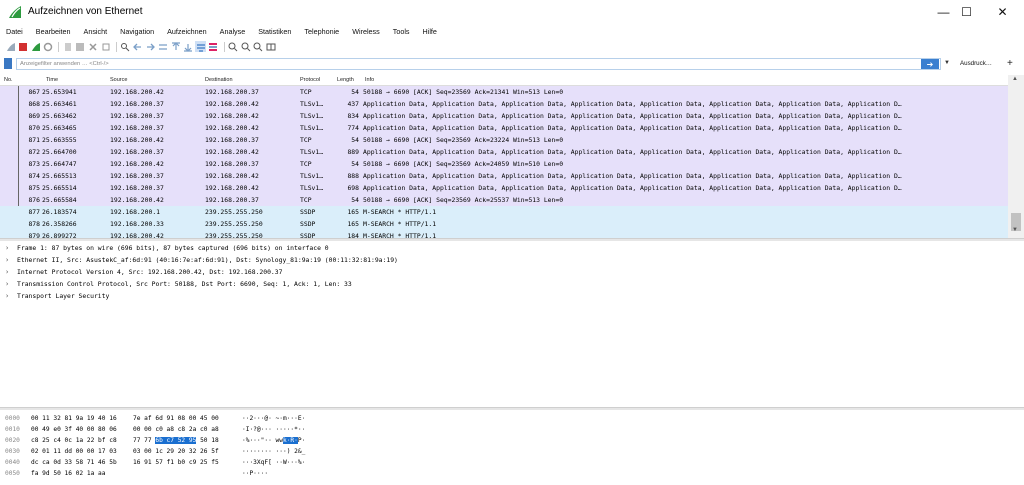 The width and height of the screenshot is (1024, 485). Describe the element at coordinates (369, 80) in the screenshot. I see `col-header-info: Info` at that location.